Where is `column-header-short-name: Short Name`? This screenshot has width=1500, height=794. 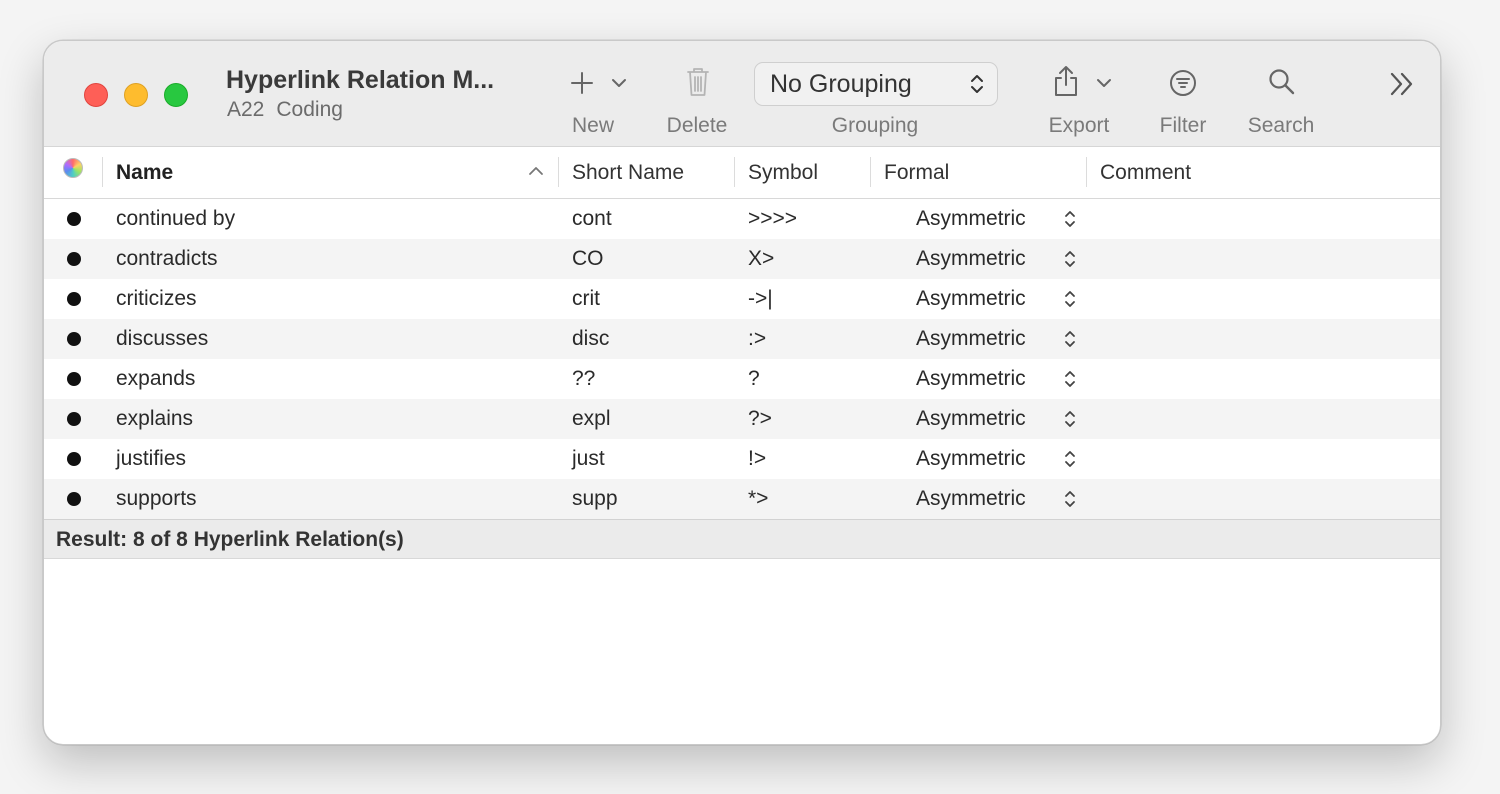 column-header-short-name: Short Name is located at coordinates (628, 173).